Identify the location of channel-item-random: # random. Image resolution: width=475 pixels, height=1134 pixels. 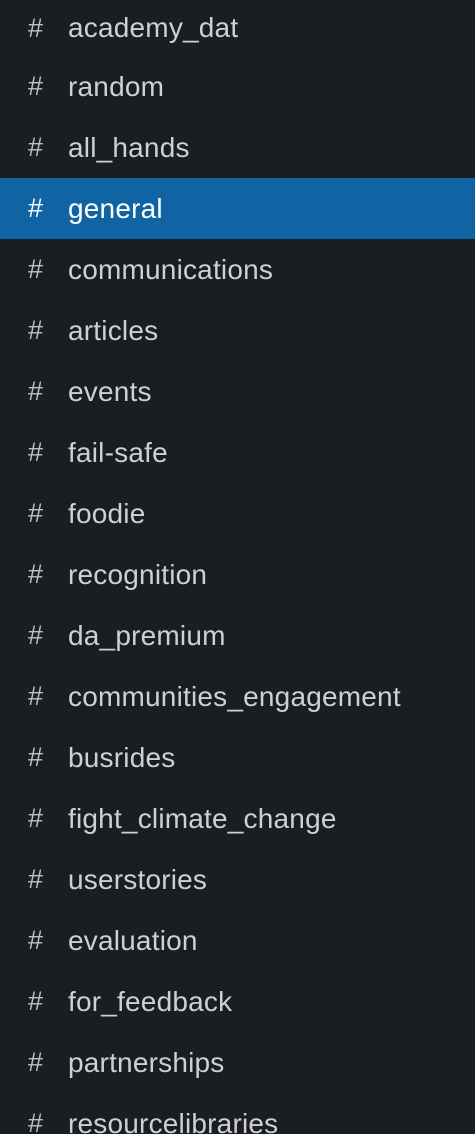
(237, 86).